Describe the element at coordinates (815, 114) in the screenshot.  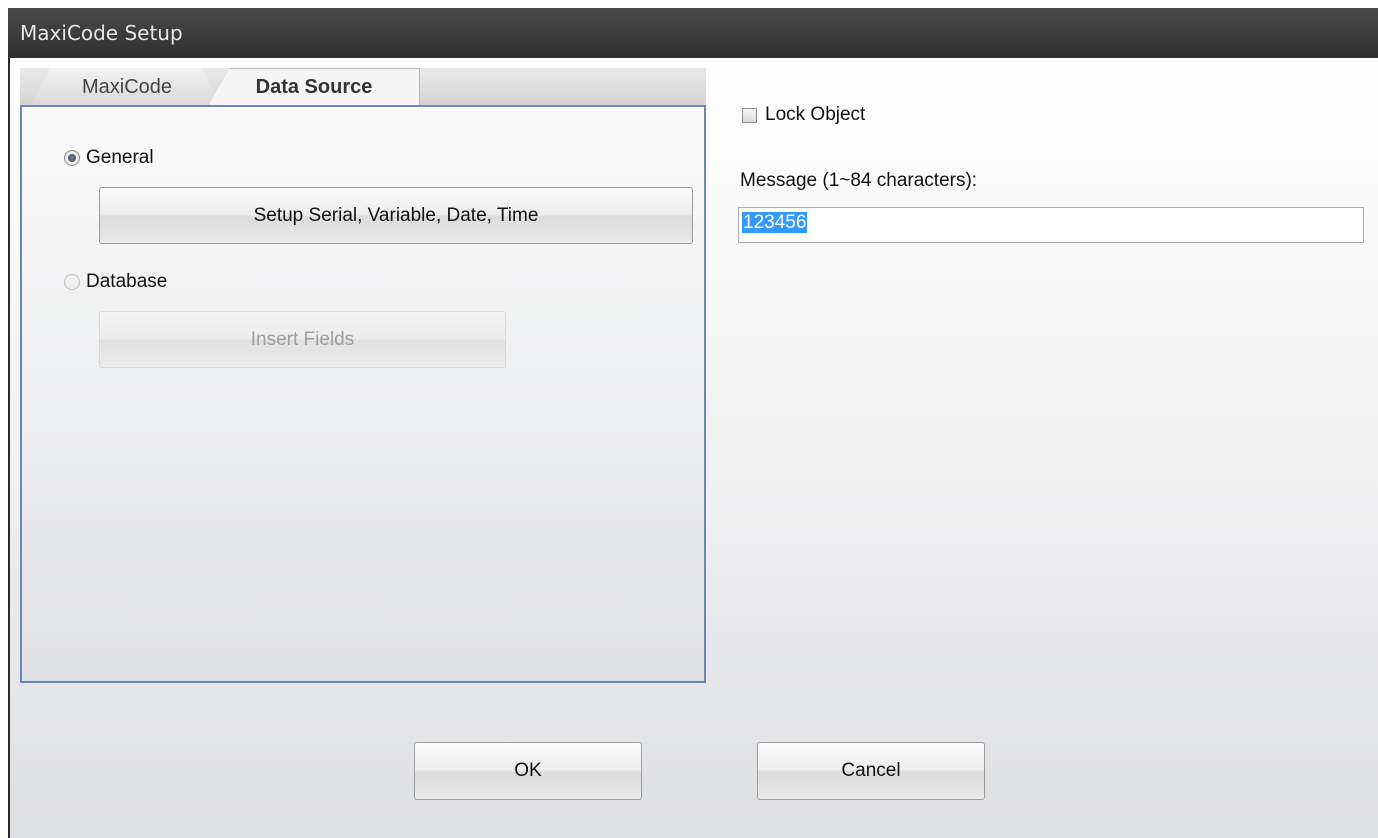
I see `lock-object-label: Lock Object` at that location.